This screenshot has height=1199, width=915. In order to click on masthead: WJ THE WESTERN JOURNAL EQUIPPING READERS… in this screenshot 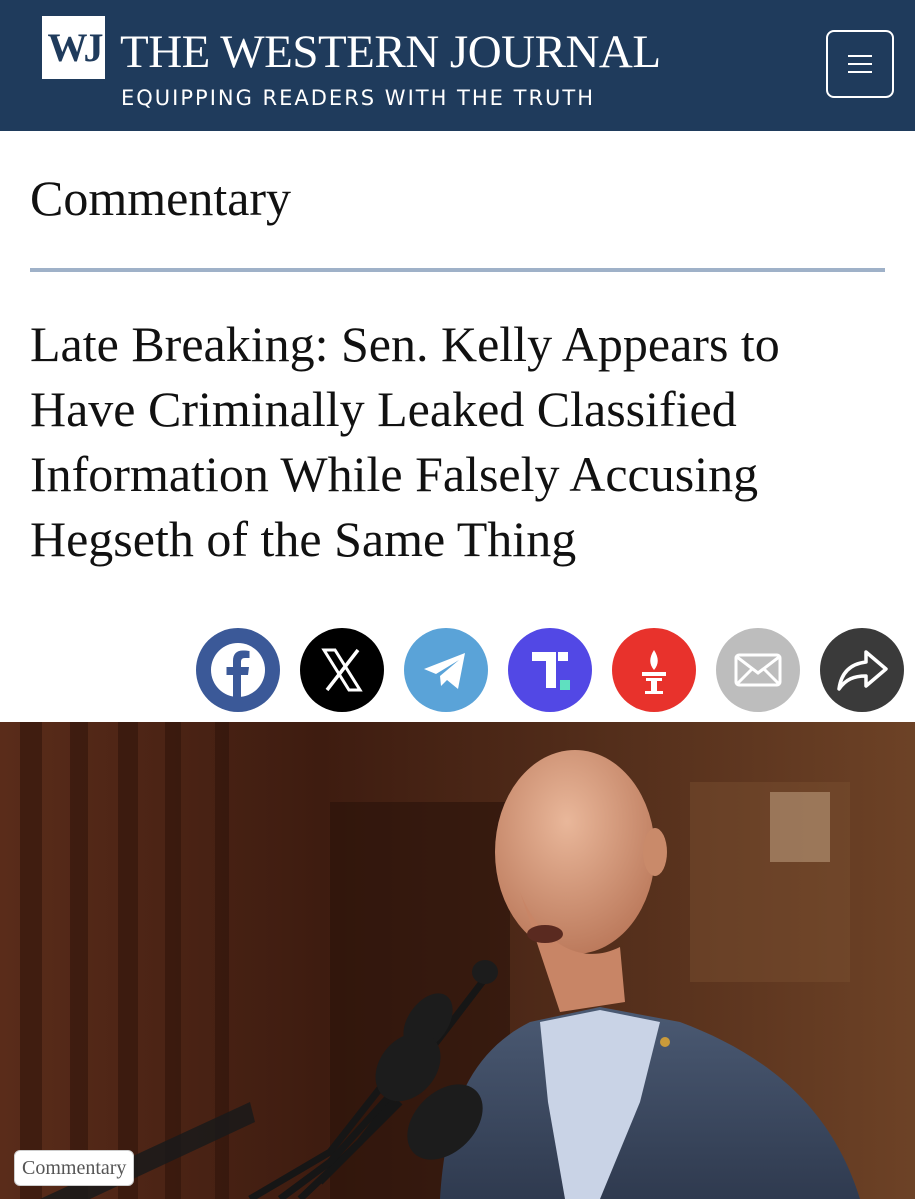, I will do `click(457, 65)`.